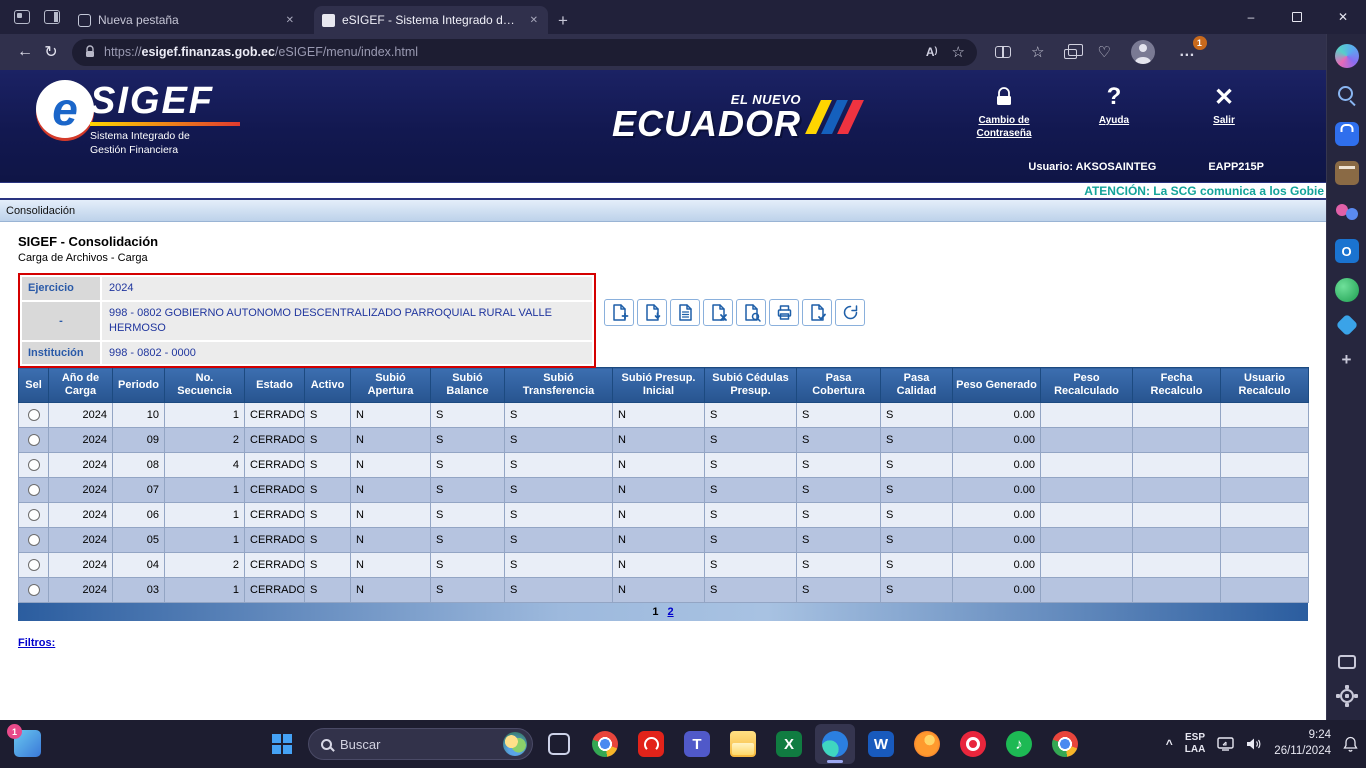 Image resolution: width=1366 pixels, height=768 pixels. I want to click on app-task-view, so click(559, 744).